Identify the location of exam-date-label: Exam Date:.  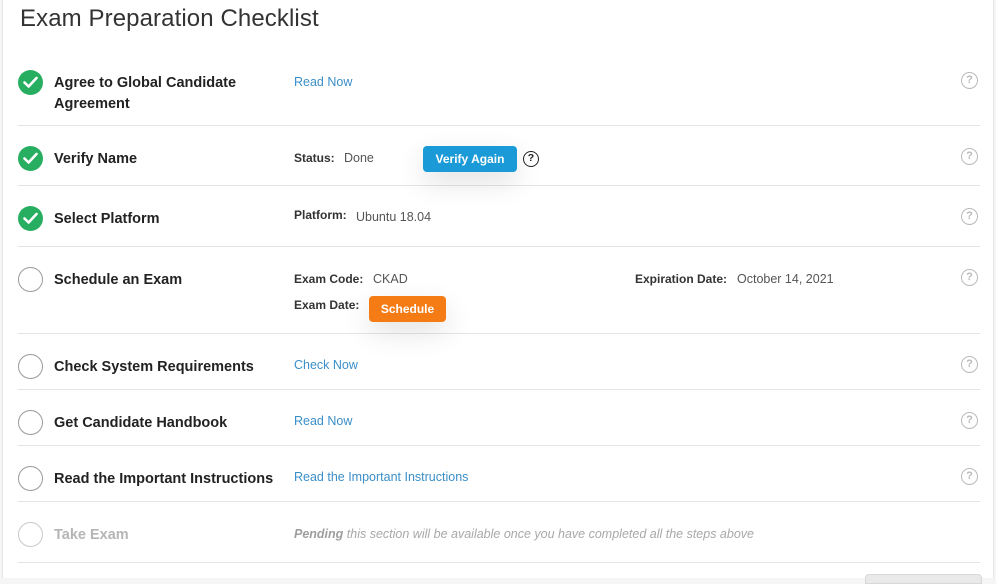
(327, 305).